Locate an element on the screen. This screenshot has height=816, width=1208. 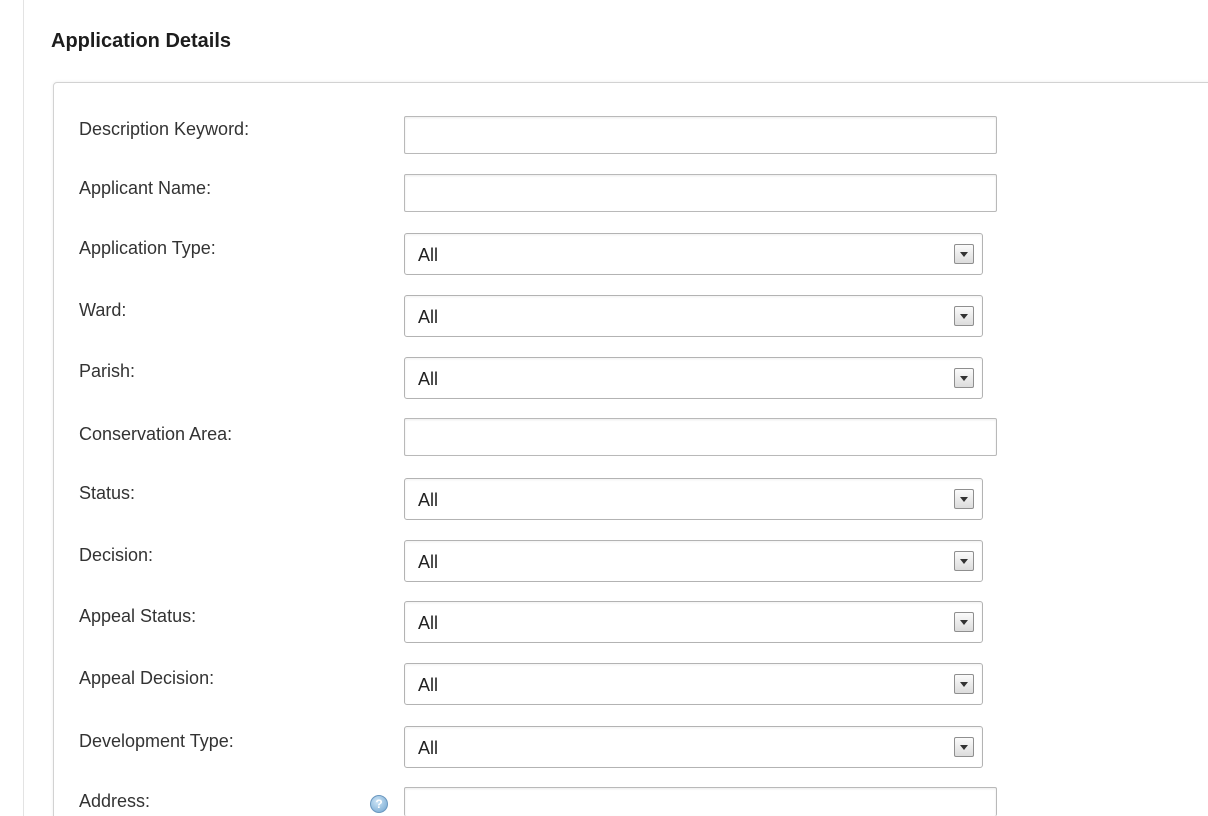
left-divider is located at coordinates (23, 408).